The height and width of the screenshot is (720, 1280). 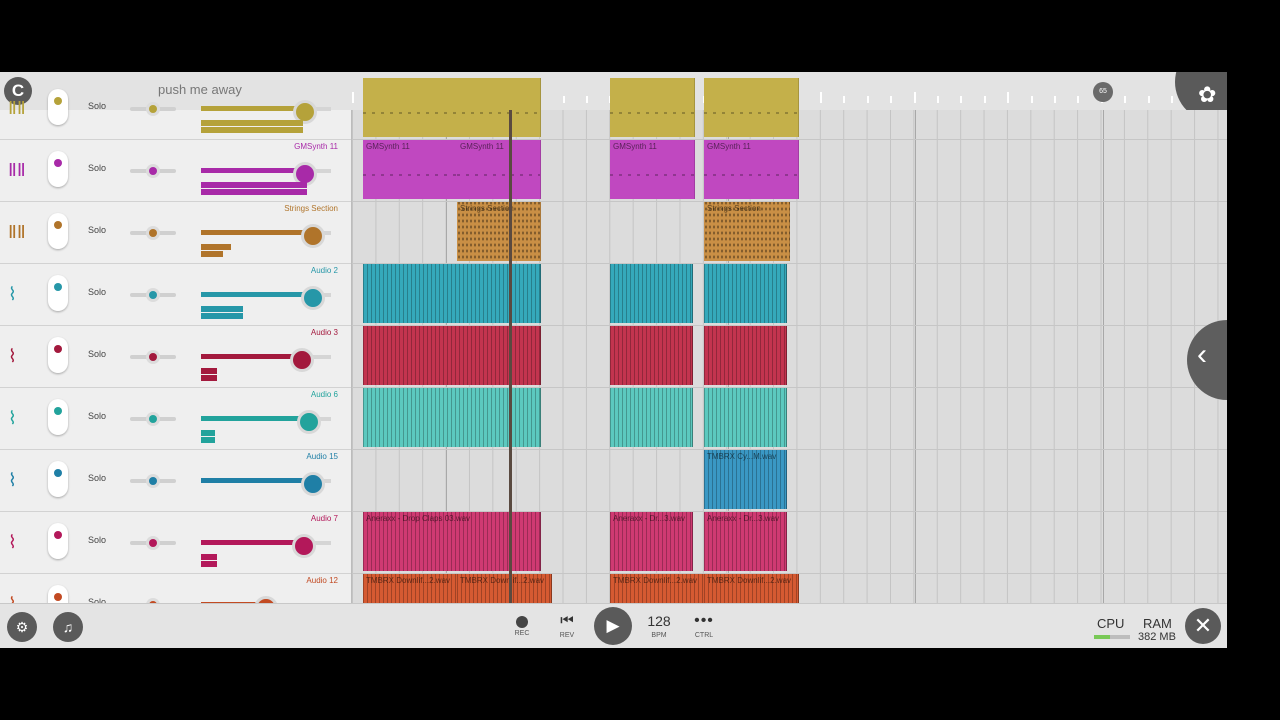 I want to click on fruit-logo-icon: ✿, so click(x=1207, y=95).